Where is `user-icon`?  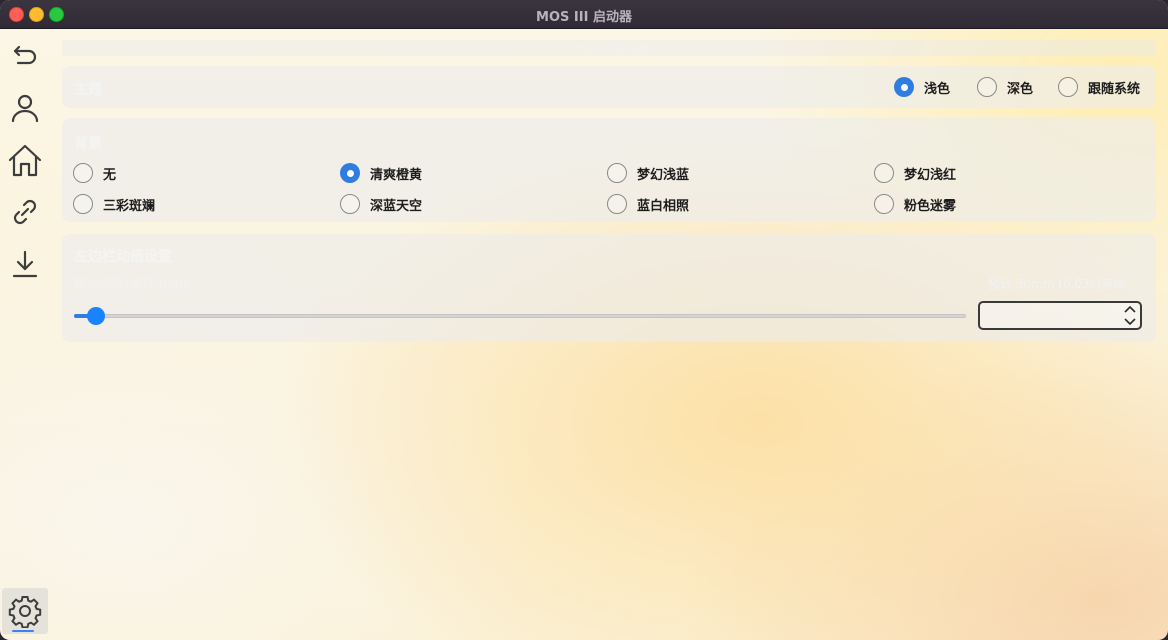 user-icon is located at coordinates (25, 108).